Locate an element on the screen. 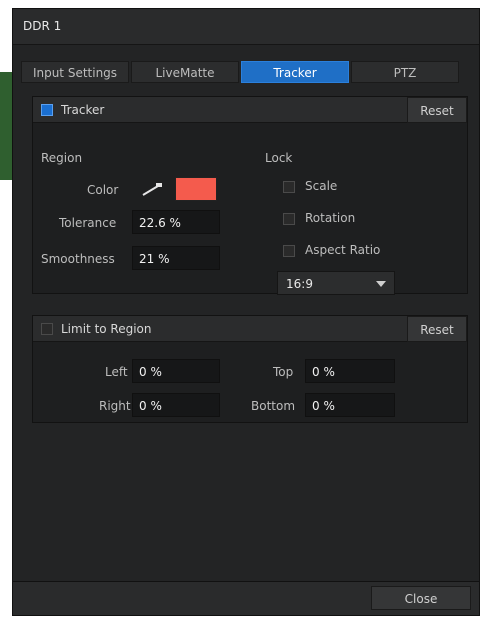 The image size is (483, 618). aspect-ratio-checkbox is located at coordinates (289, 251).